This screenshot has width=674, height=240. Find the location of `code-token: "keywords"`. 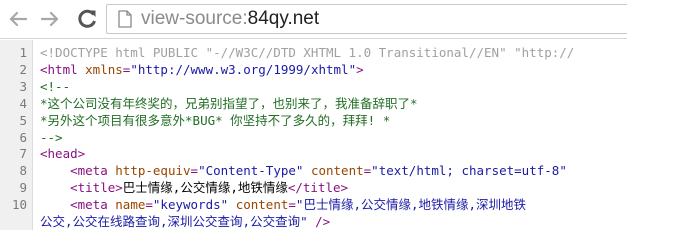

code-token: "keywords" is located at coordinates (190, 205).